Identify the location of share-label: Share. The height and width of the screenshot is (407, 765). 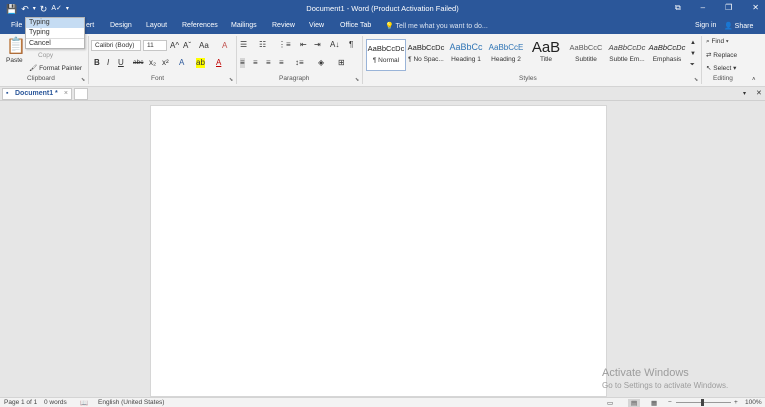
(744, 26).